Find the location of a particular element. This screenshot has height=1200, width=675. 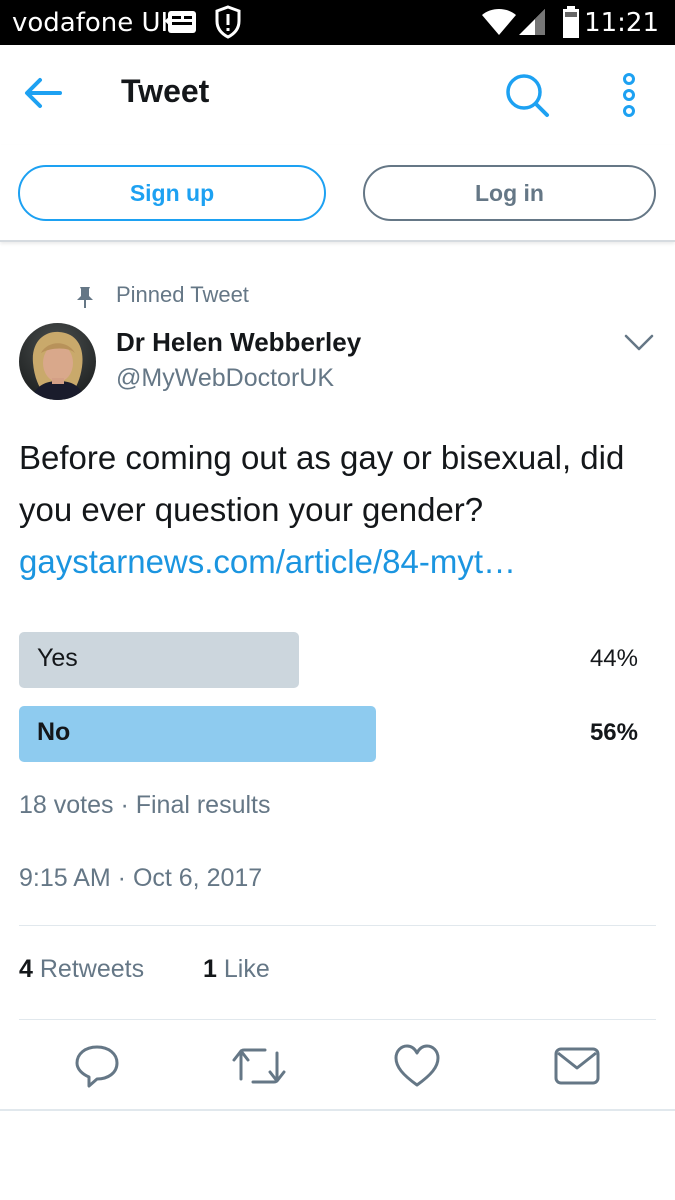

poll-option-no: No 56% is located at coordinates (337, 734).